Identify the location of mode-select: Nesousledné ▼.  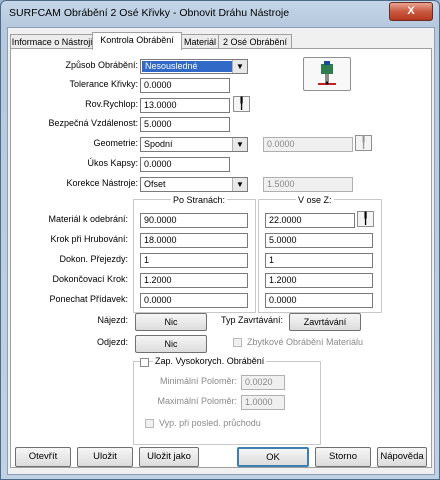
(194, 66).